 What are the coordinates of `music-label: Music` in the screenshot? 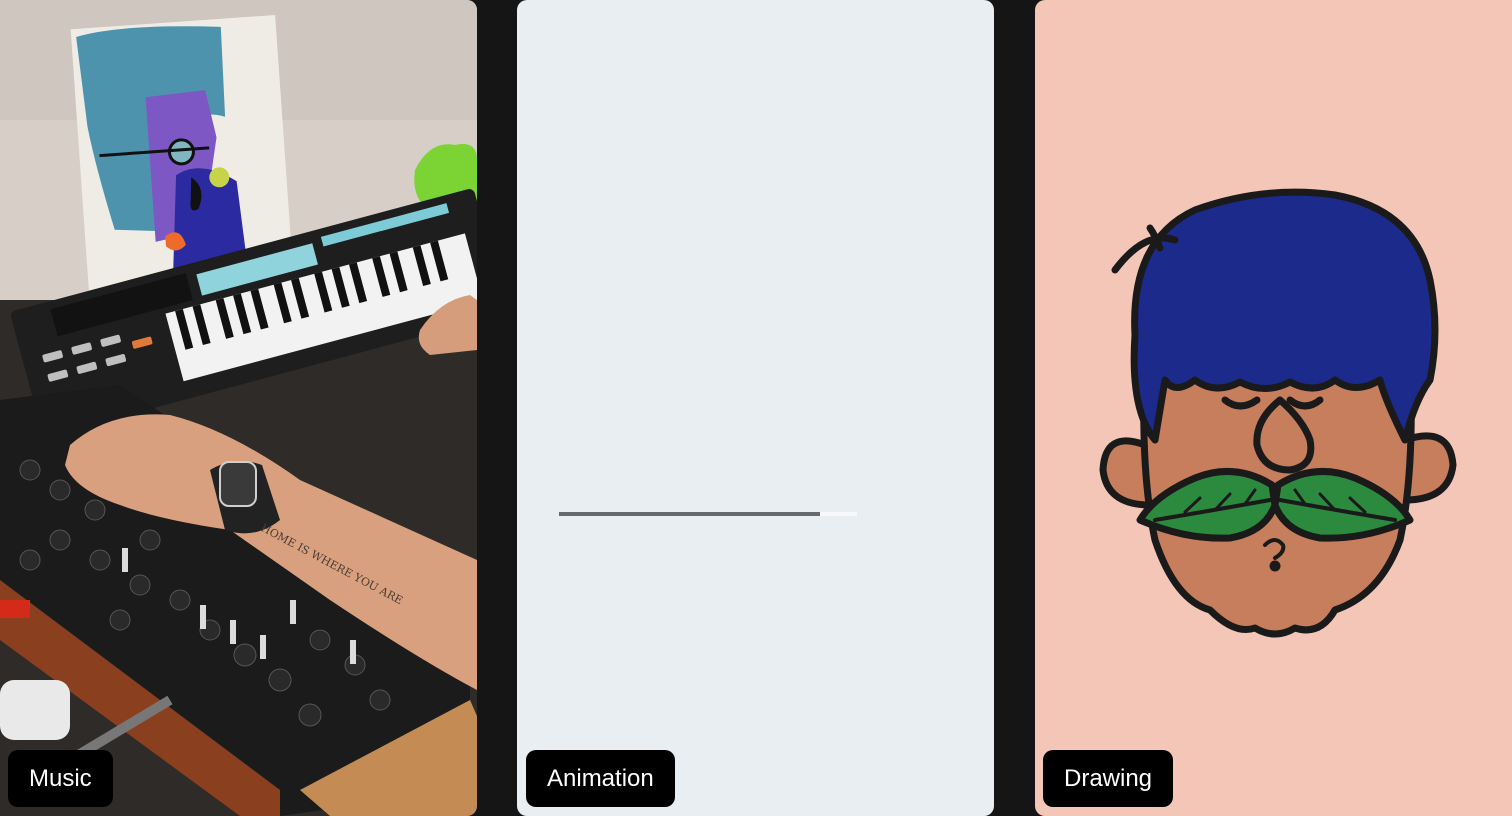 It's located at (60, 778).